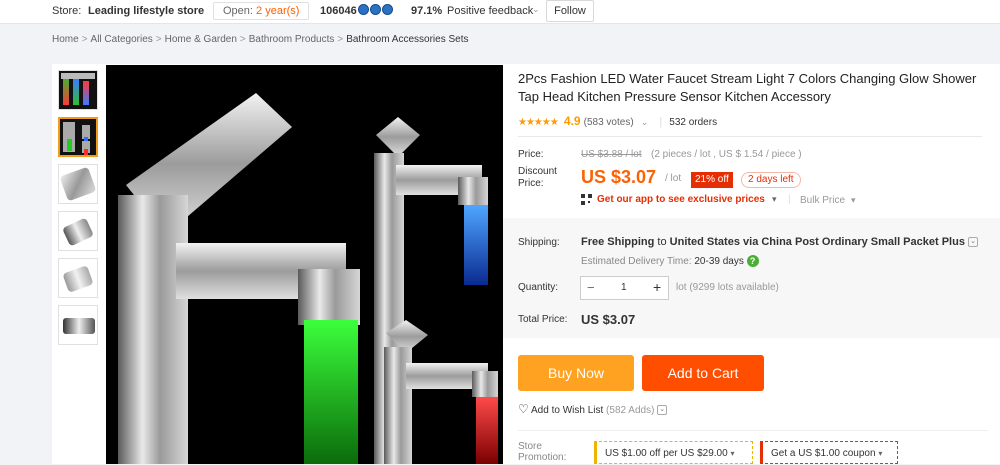 This screenshot has height=465, width=1000. Describe the element at coordinates (662, 410) in the screenshot. I see `wishlist-chevron-down-icon: ⌄` at that location.